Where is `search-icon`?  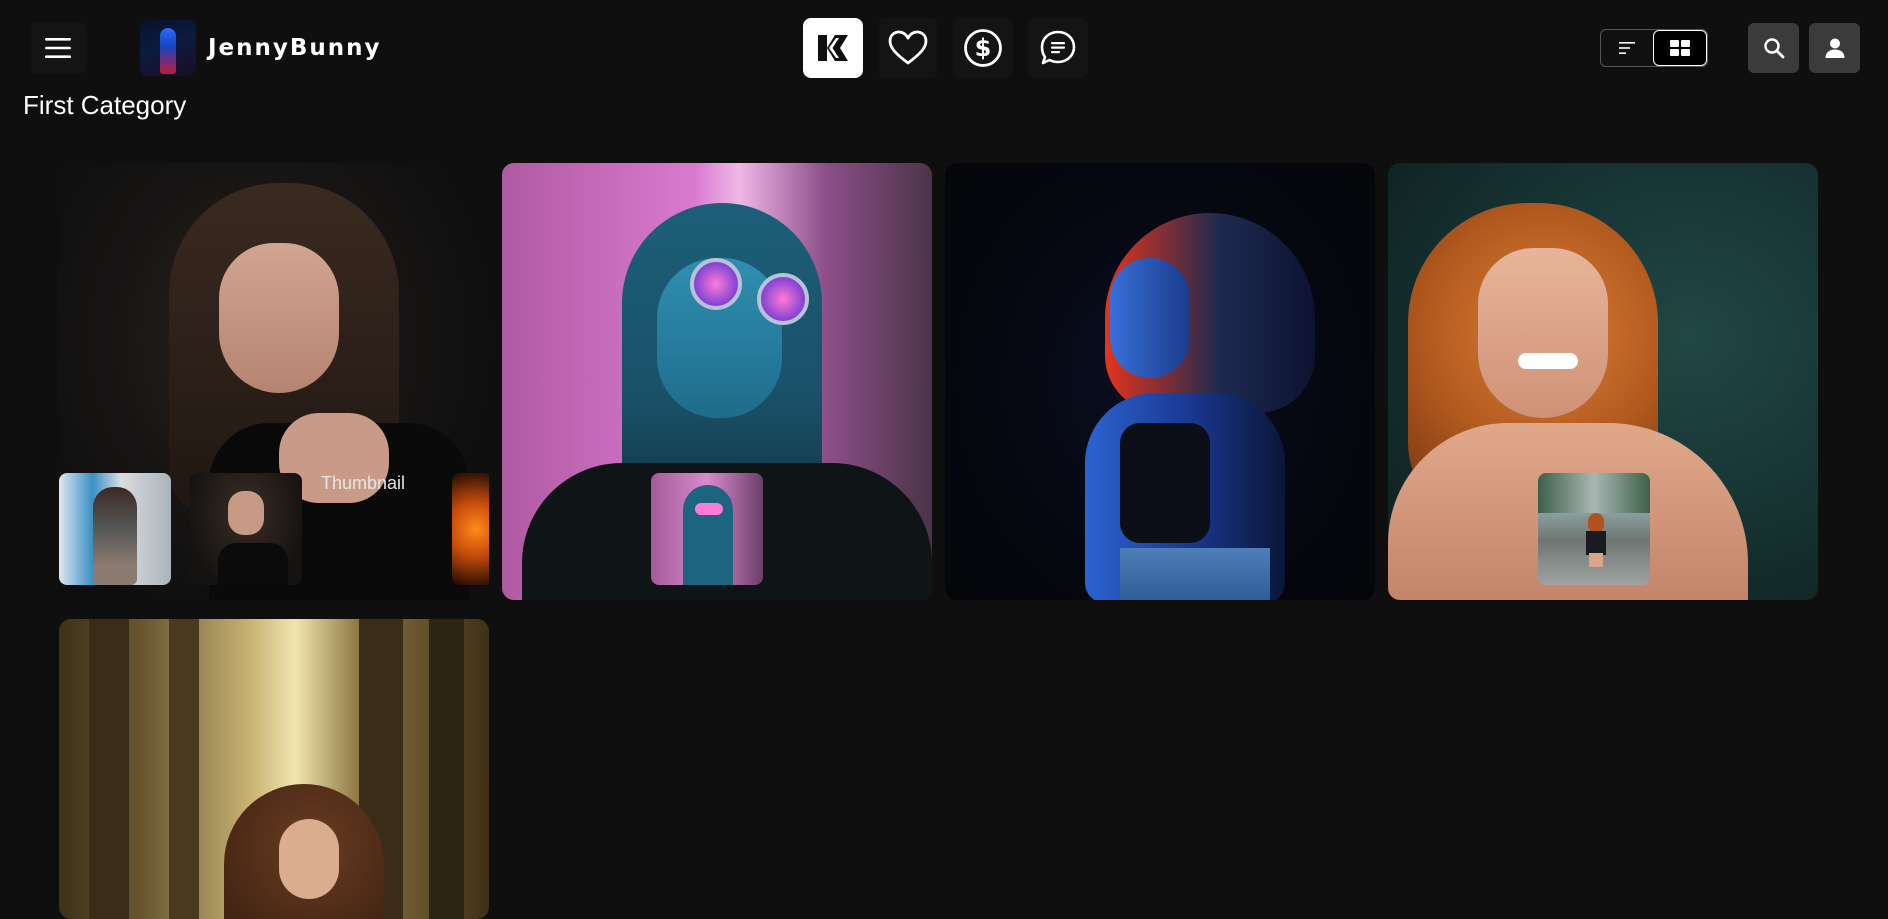
search-icon is located at coordinates (1773, 48).